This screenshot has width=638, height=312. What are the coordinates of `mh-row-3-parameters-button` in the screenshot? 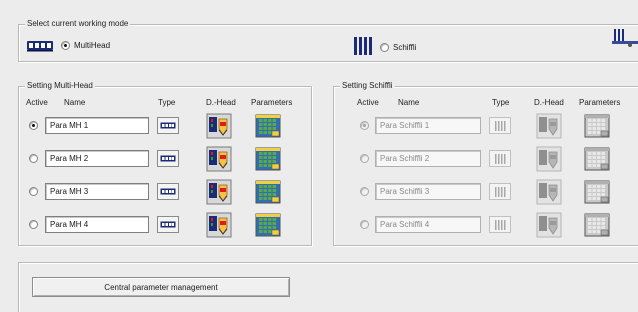 It's located at (267, 191).